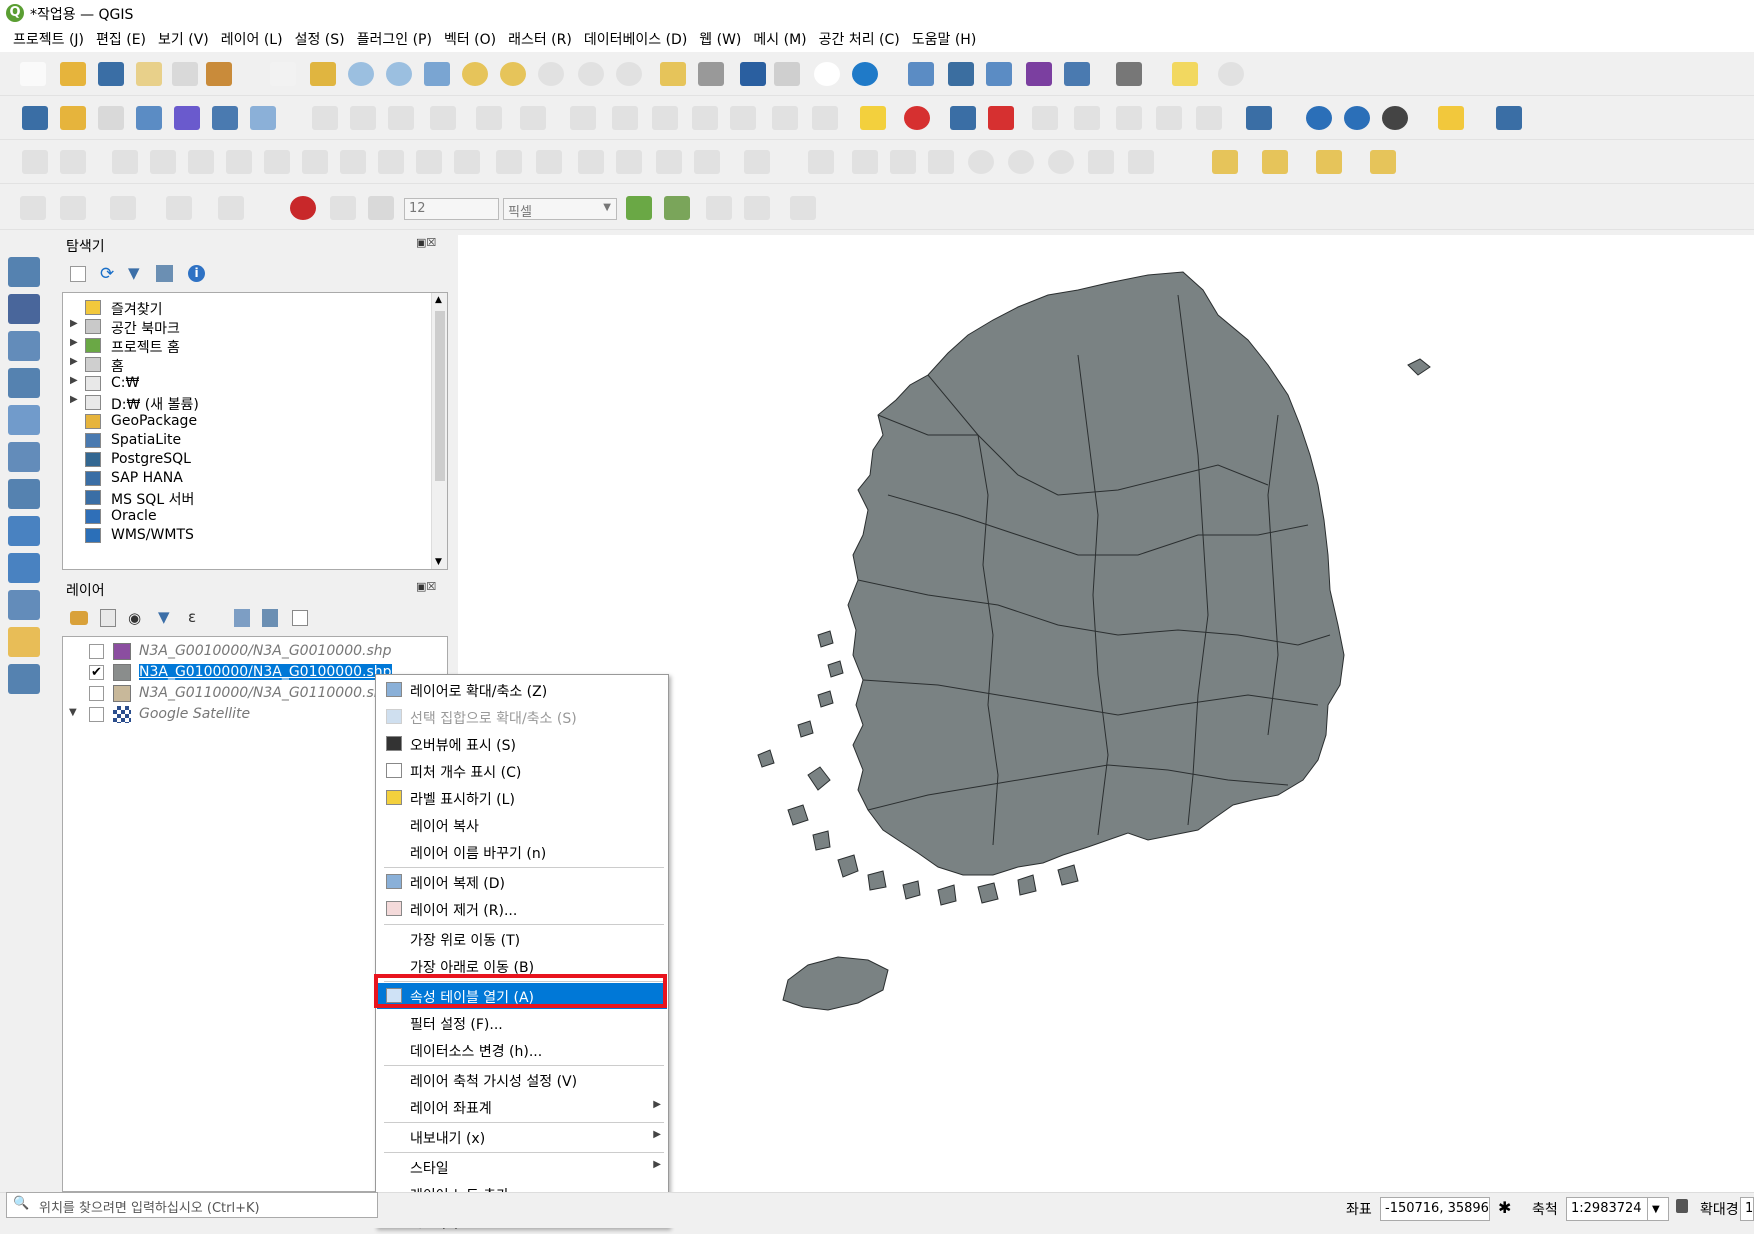 The width and height of the screenshot is (1754, 1234). I want to click on scroll-up-icon: ▲, so click(438, 300).